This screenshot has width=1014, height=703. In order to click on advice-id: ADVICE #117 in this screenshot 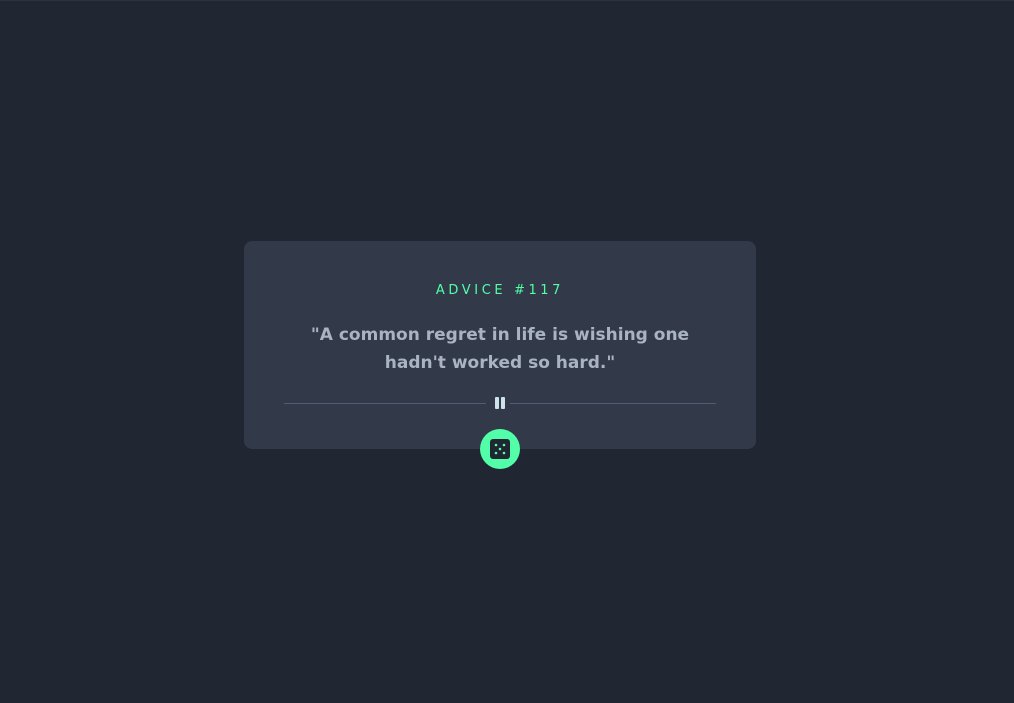, I will do `click(500, 290)`.